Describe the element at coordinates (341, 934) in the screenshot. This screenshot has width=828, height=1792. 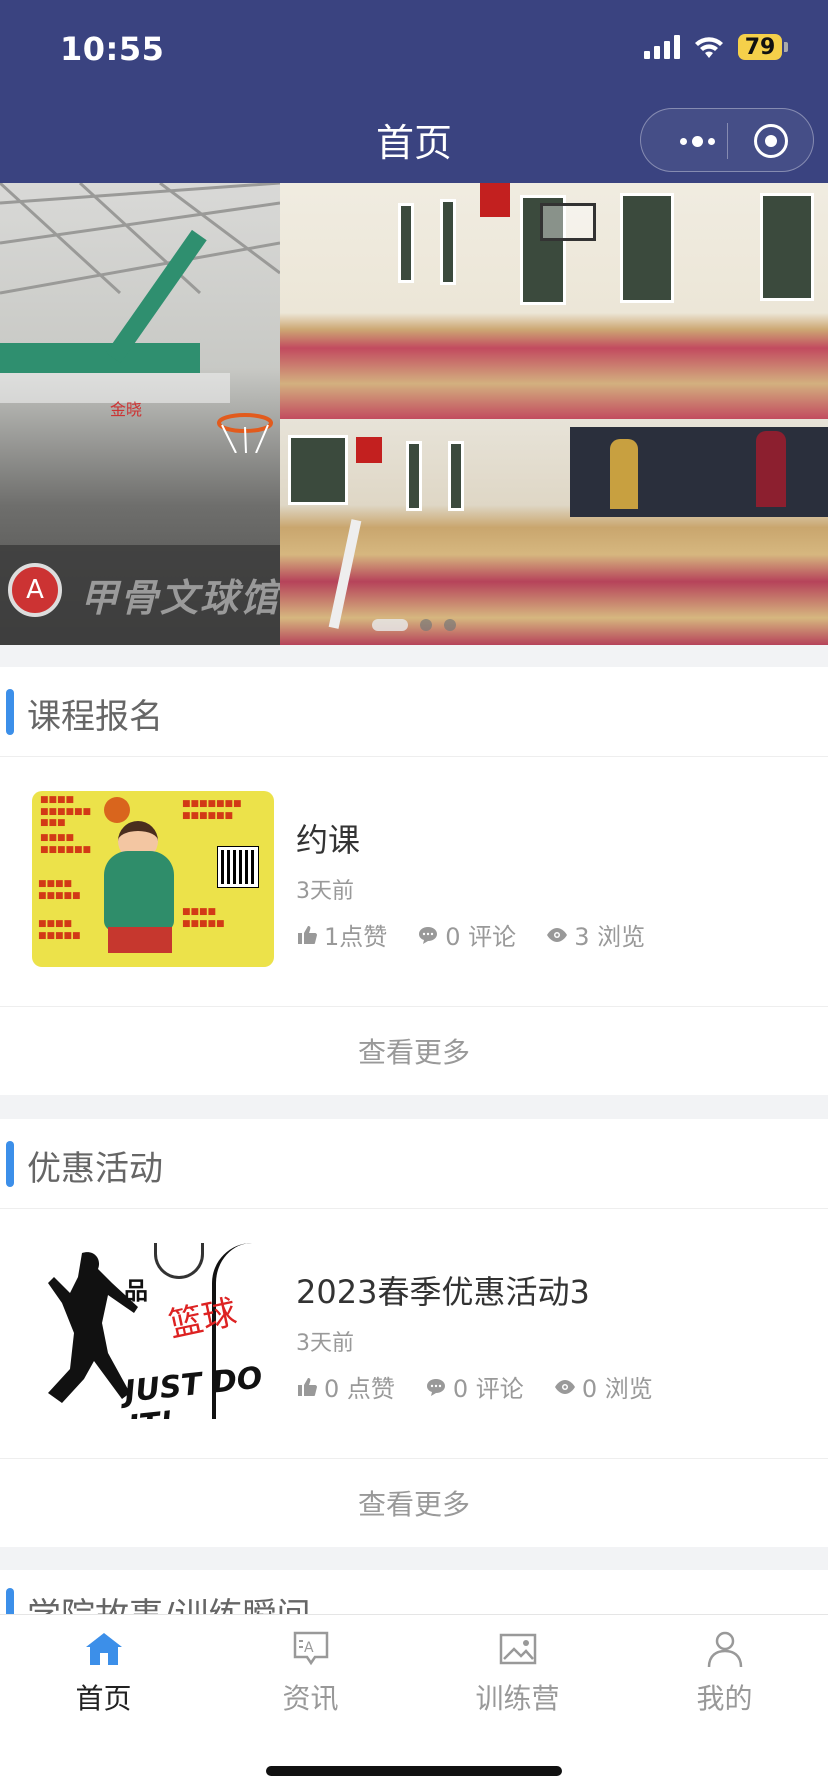
I see `likes-stat: 1点赞` at that location.